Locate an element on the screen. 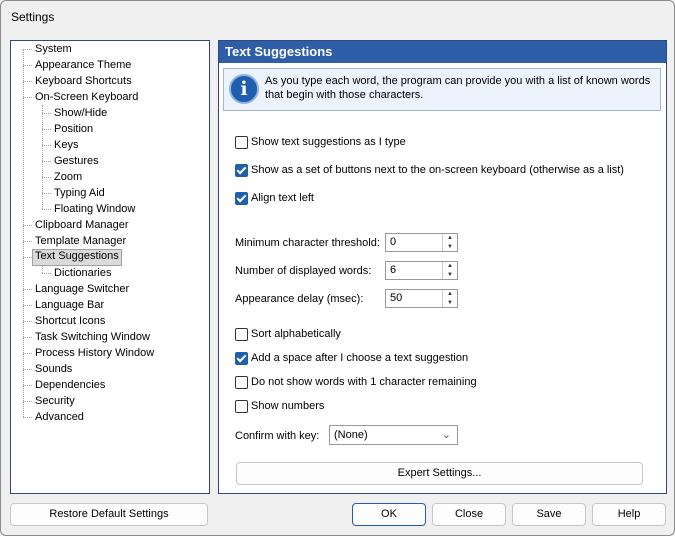 This screenshot has height=536, width=675. tree-item-security: Security is located at coordinates (55, 401).